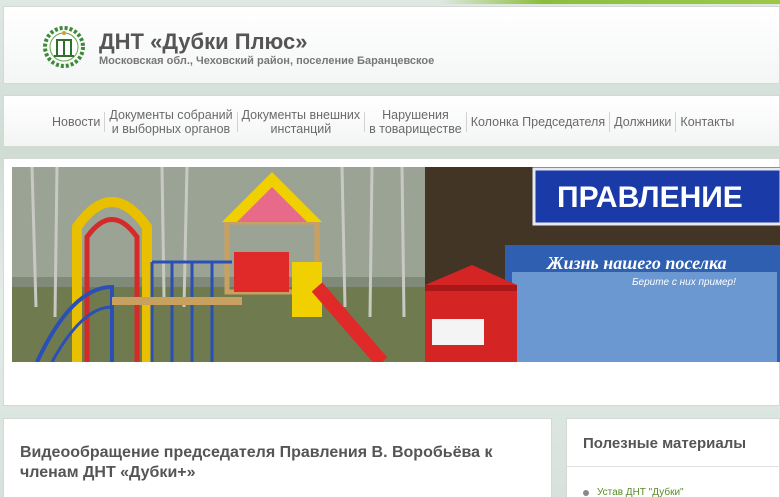  What do you see at coordinates (538, 122) in the screenshot?
I see `nav-item-chairman-column: Колонка Председателя` at bounding box center [538, 122].